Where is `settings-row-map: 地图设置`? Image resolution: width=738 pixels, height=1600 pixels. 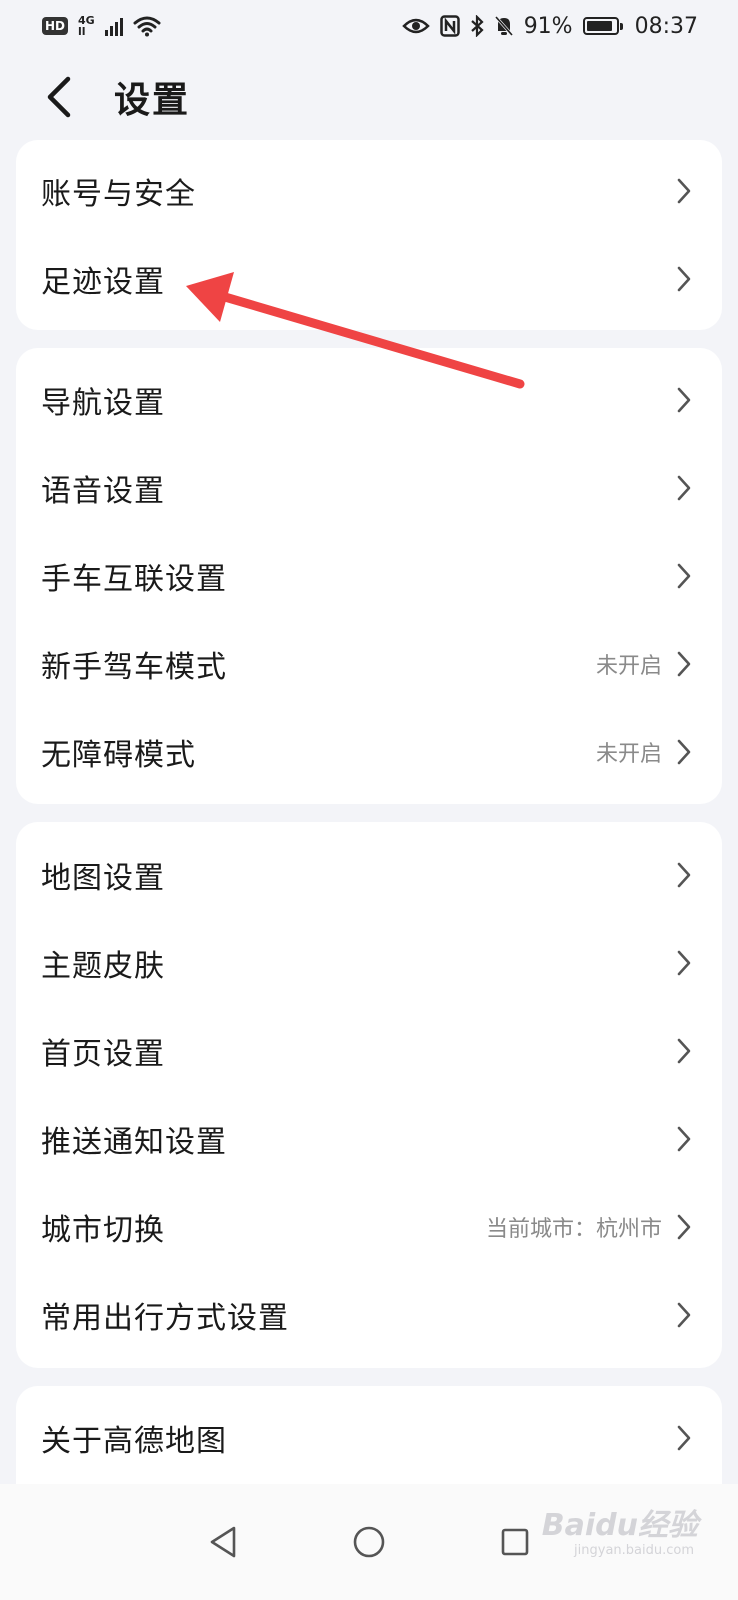 settings-row-map: 地图设置 is located at coordinates (369, 875).